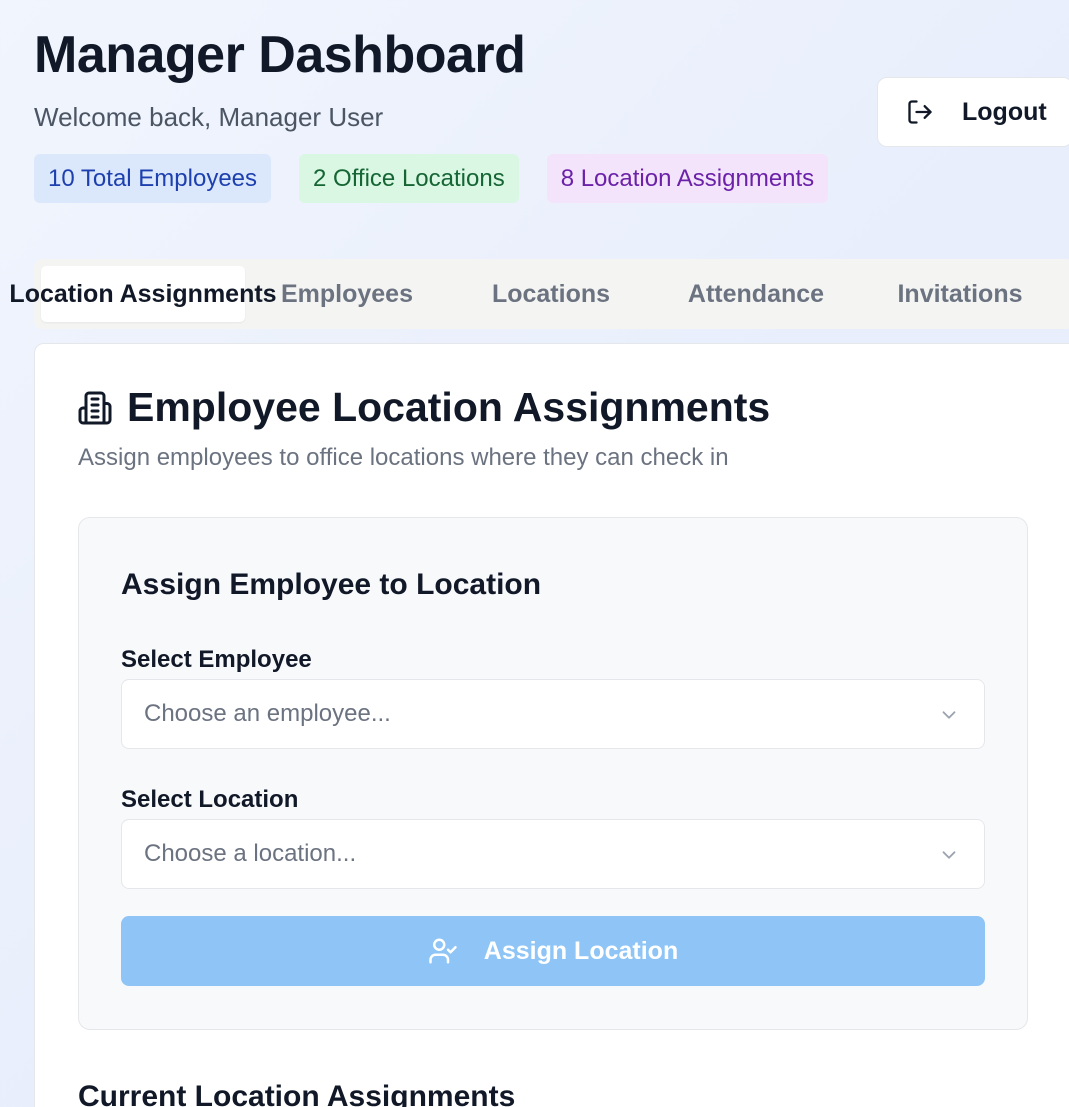  What do you see at coordinates (216, 659) in the screenshot?
I see `employee-label: Select Employee` at bounding box center [216, 659].